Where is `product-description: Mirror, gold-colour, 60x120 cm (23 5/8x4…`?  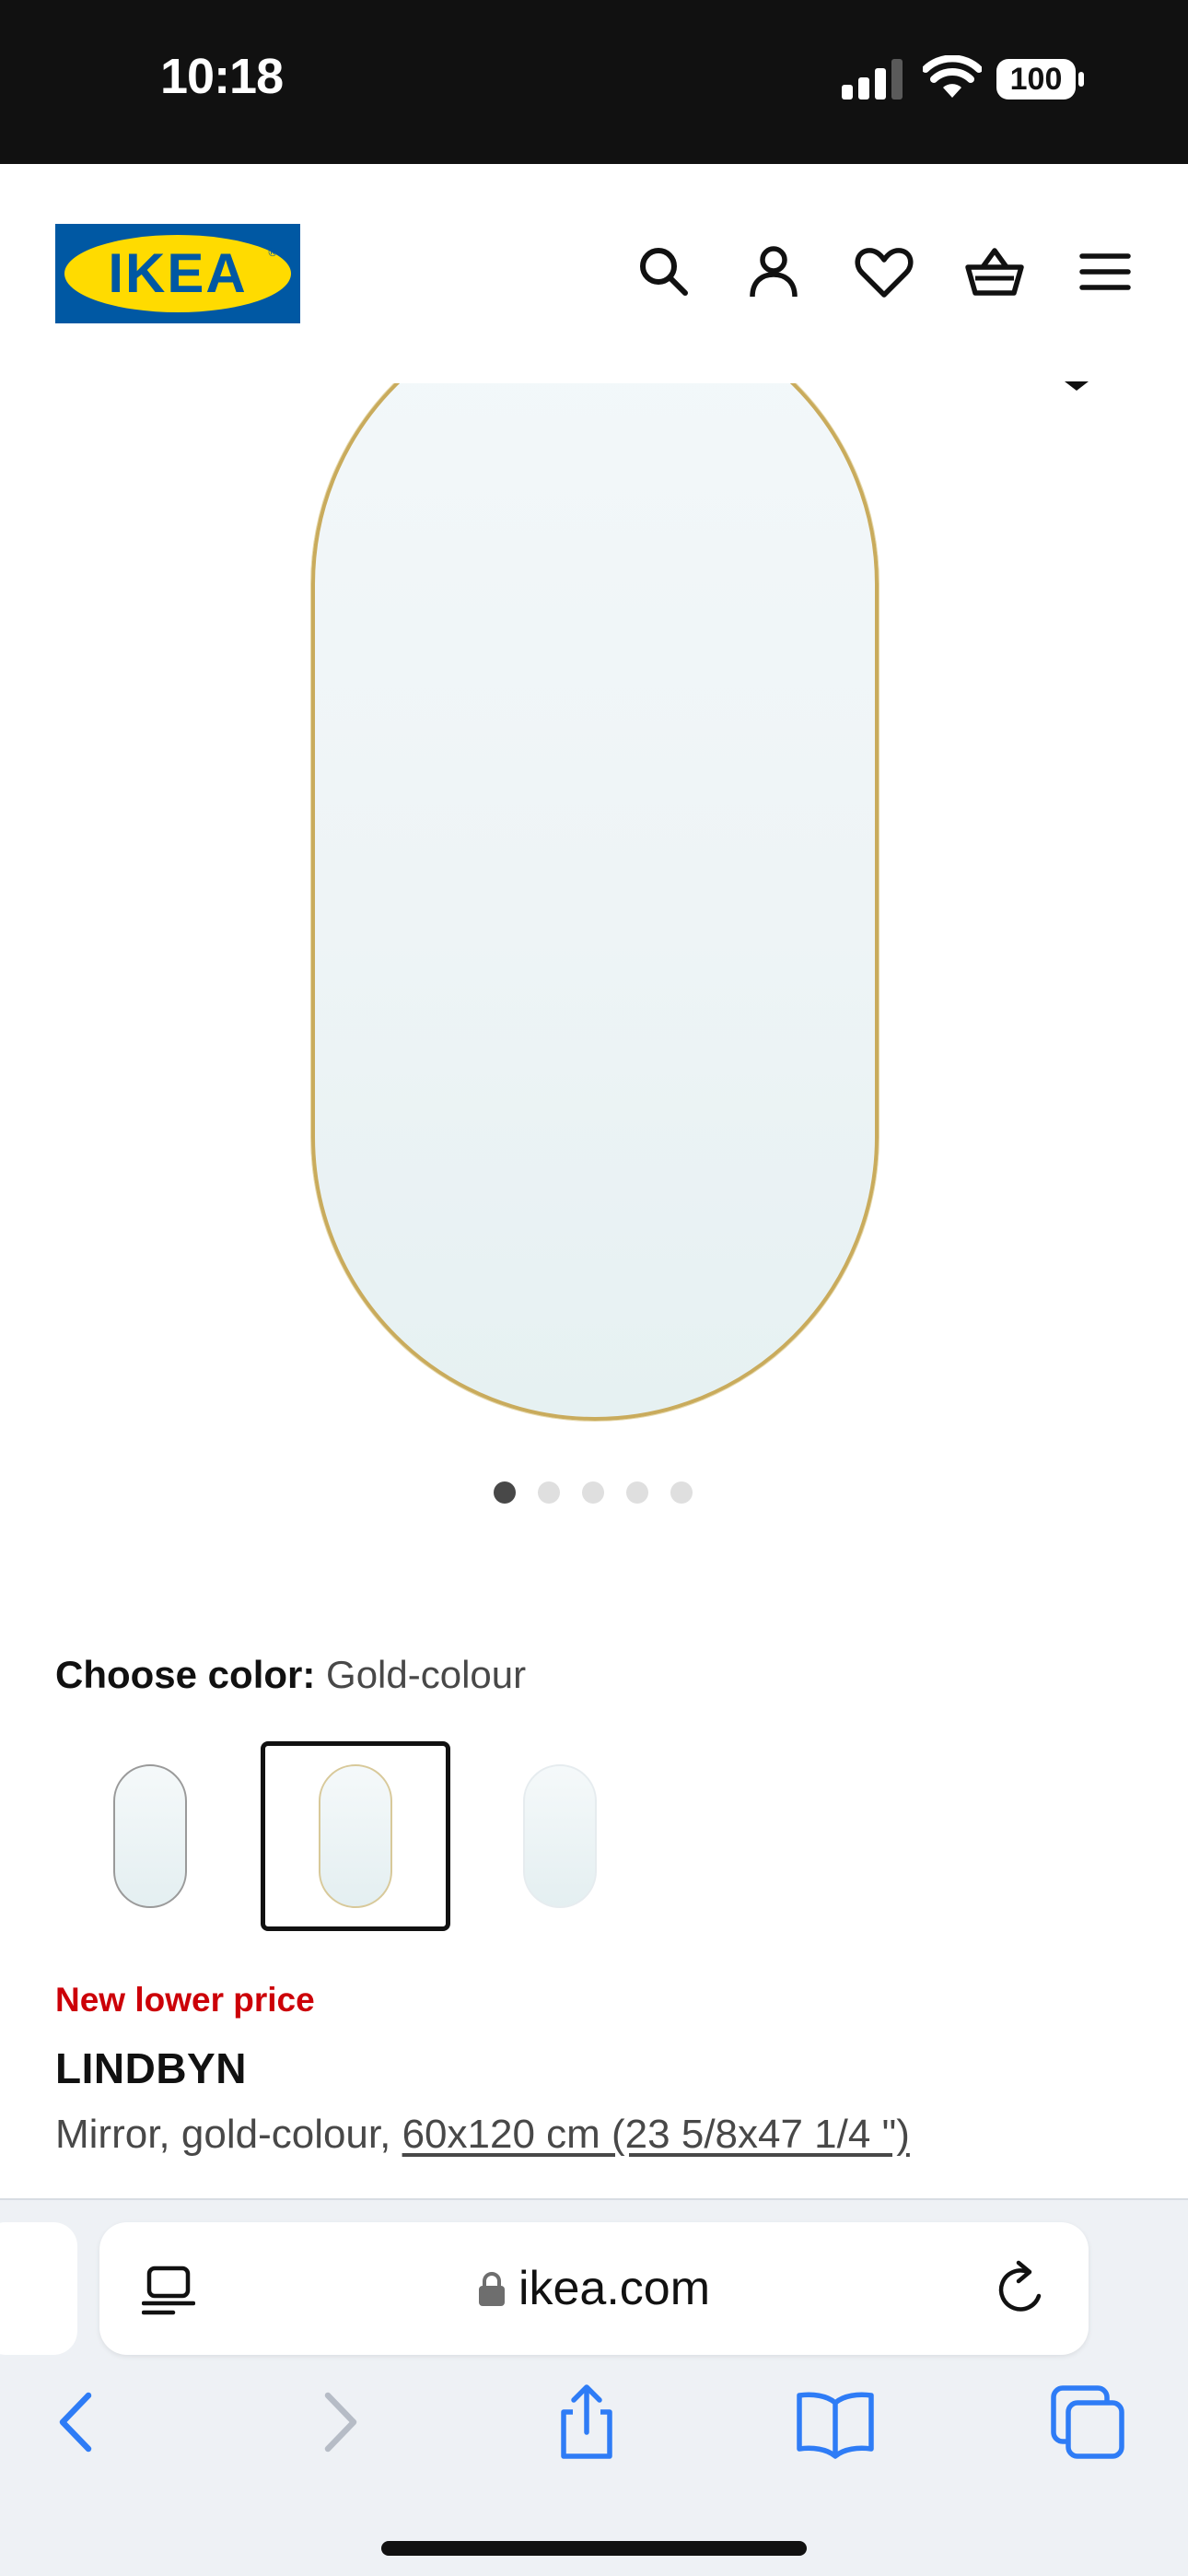
product-description: Mirror, gold-colour, 60x120 cm (23 5/8x4… is located at coordinates (482, 2135).